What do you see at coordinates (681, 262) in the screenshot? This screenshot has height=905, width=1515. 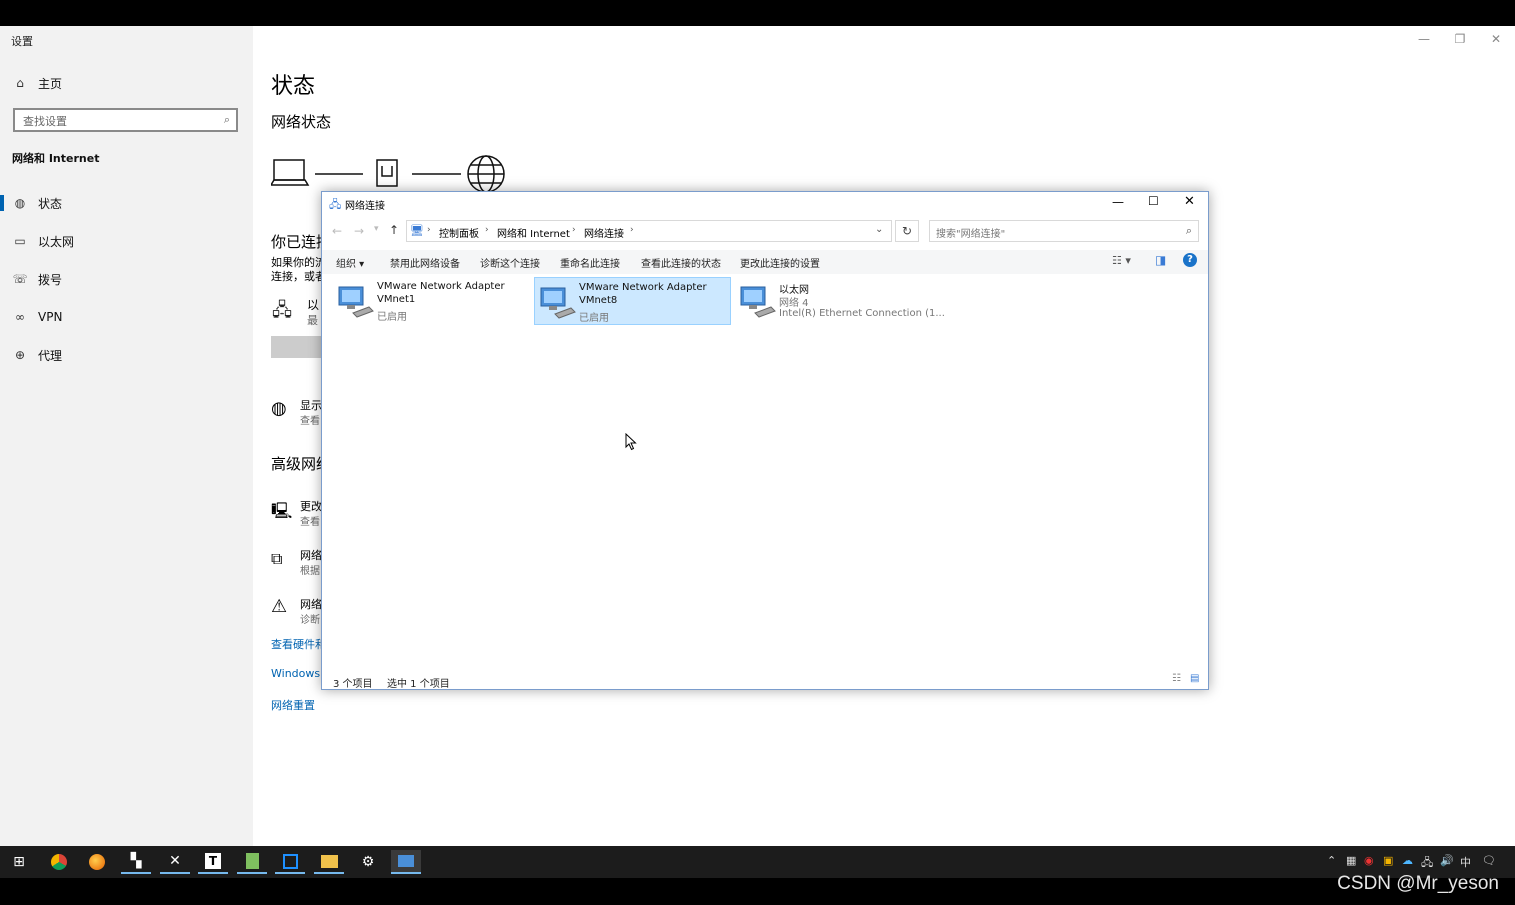 I see `view-status-button: 查看此连接的状态` at bounding box center [681, 262].